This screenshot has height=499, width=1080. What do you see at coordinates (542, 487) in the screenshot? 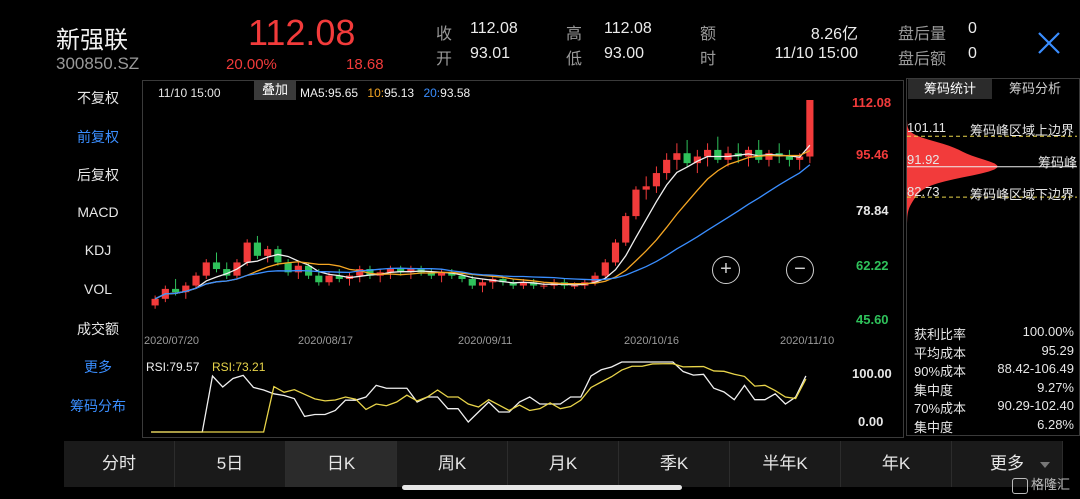
I see `home-indicator` at bounding box center [542, 487].